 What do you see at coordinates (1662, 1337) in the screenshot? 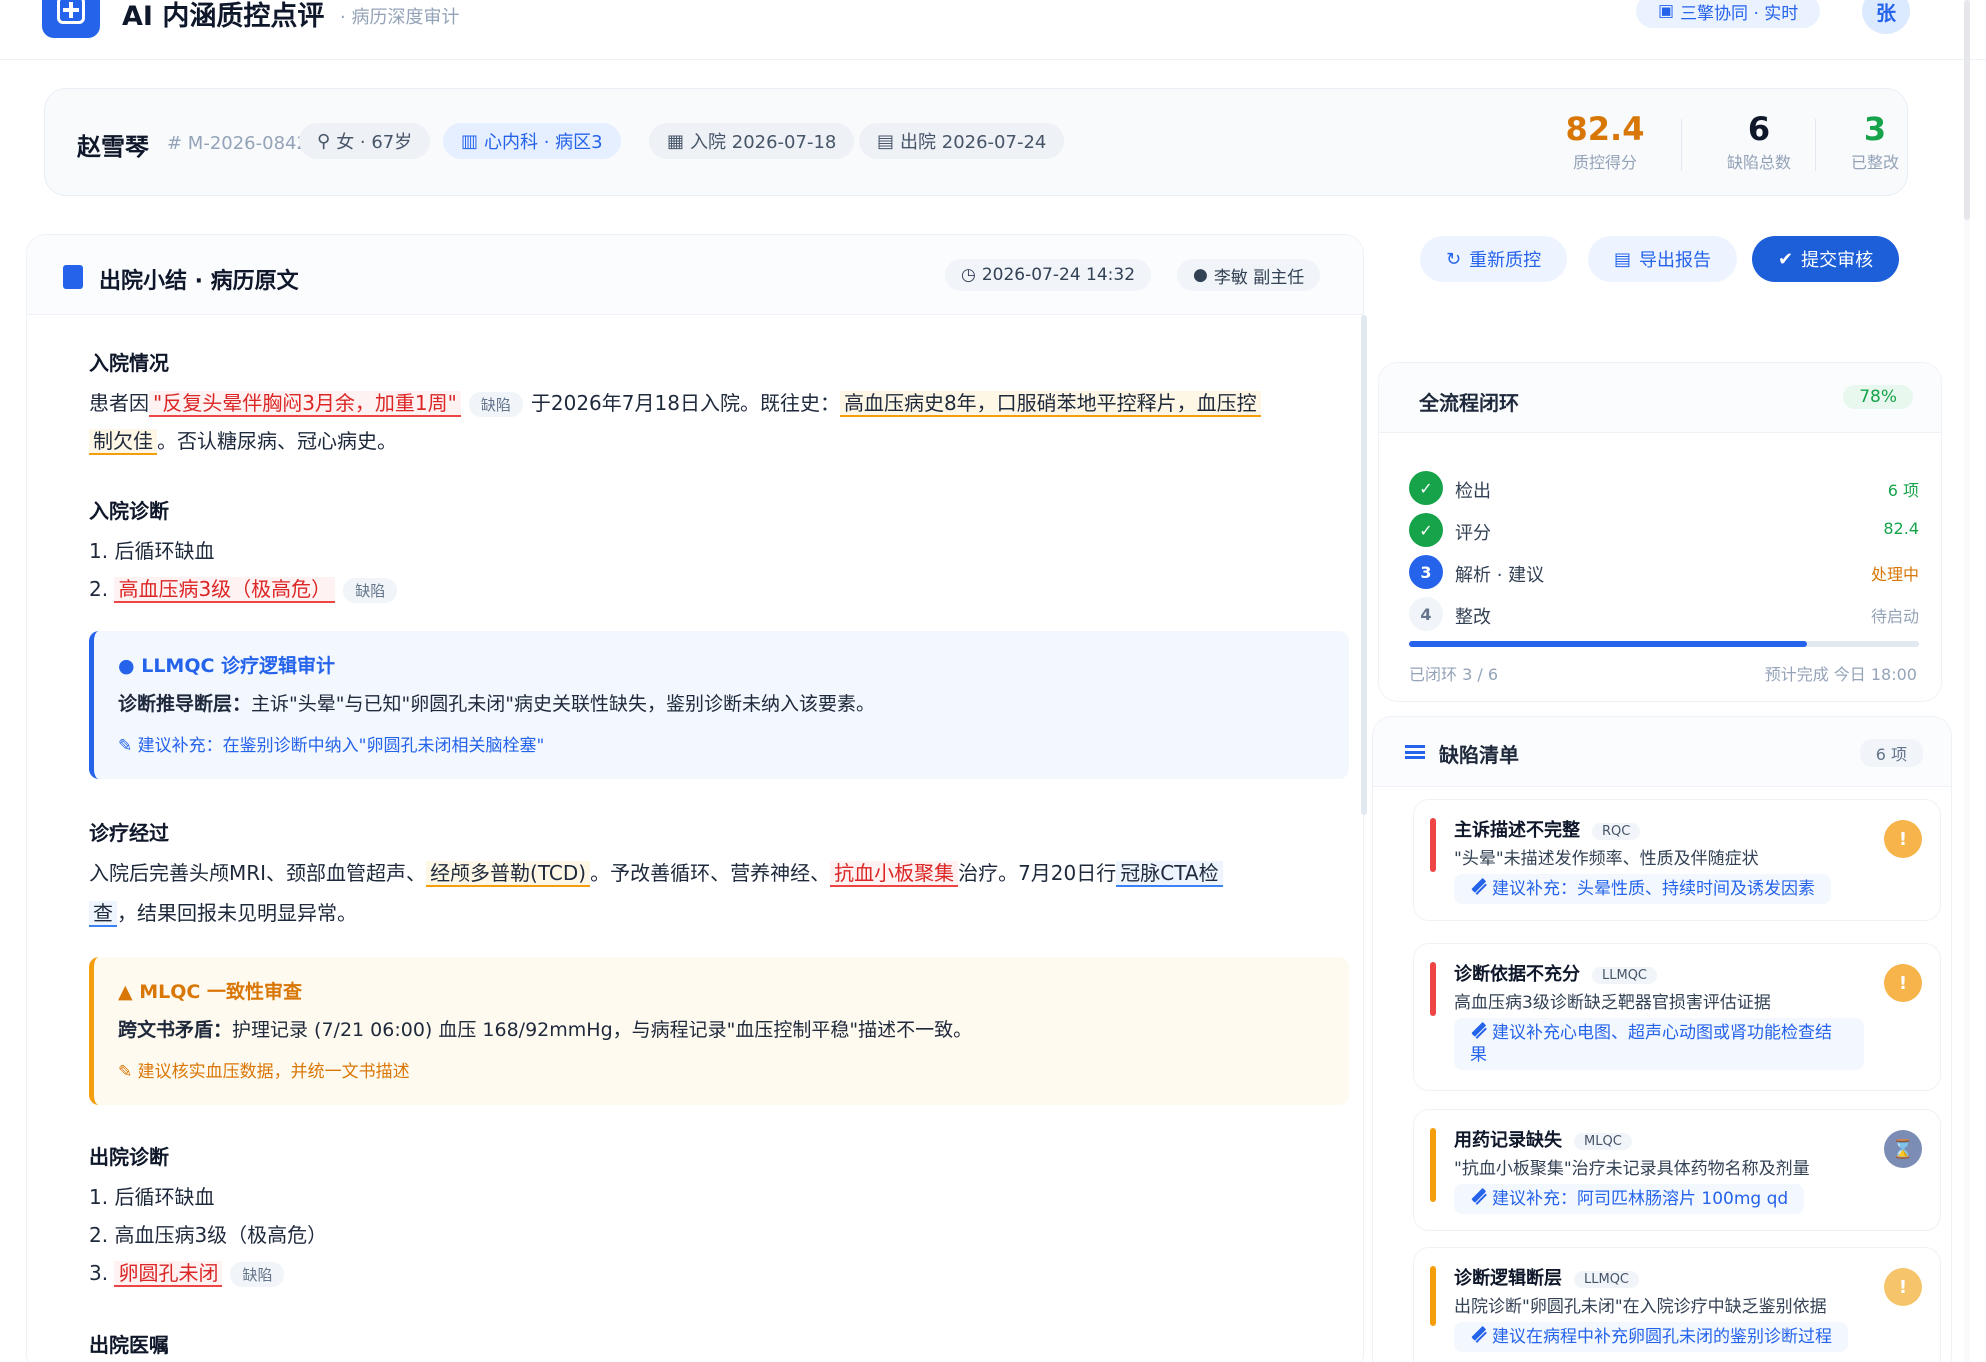
I see `defect-suggestion-text: 建议在病程中补充卵圆孔未闭的鉴别诊断过程` at bounding box center [1662, 1337].